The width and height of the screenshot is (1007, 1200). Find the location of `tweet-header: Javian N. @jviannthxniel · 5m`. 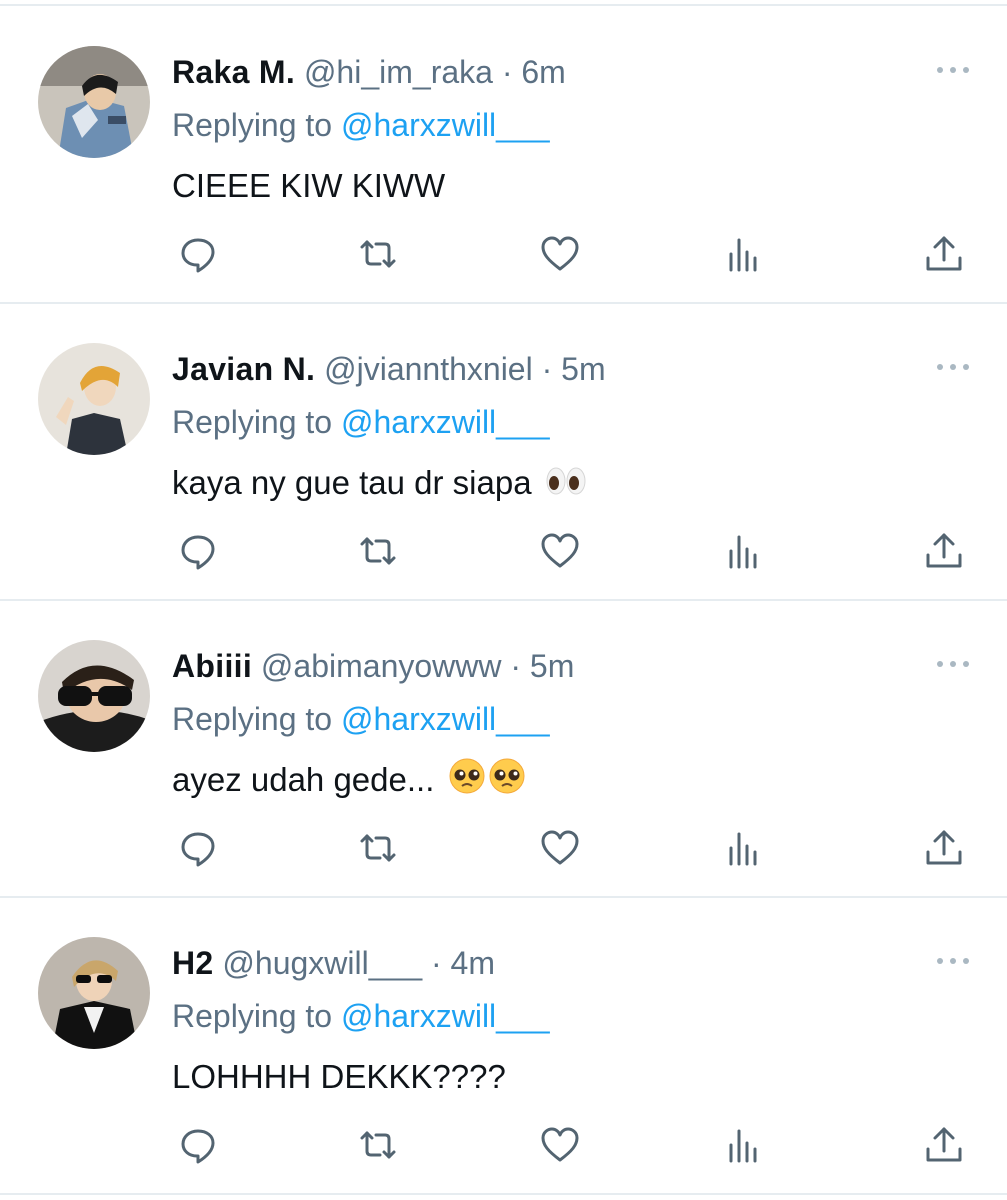

tweet-header: Javian N. @jviannthxniel · 5m is located at coordinates (389, 369).